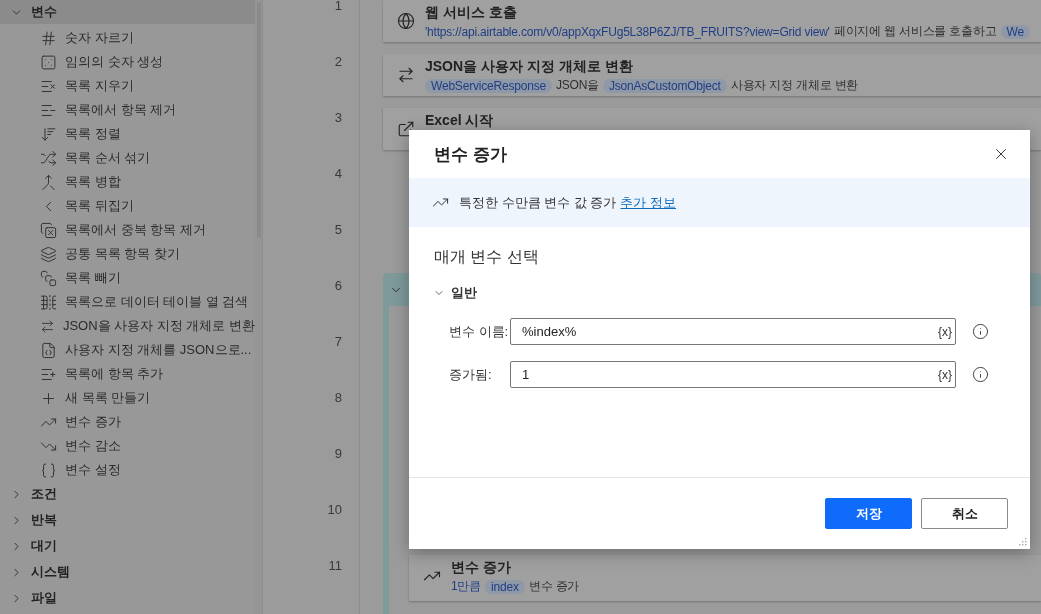 Image resolution: width=1041 pixels, height=614 pixels. Describe the element at coordinates (868, 513) in the screenshot. I see `save-button: 저장` at that location.